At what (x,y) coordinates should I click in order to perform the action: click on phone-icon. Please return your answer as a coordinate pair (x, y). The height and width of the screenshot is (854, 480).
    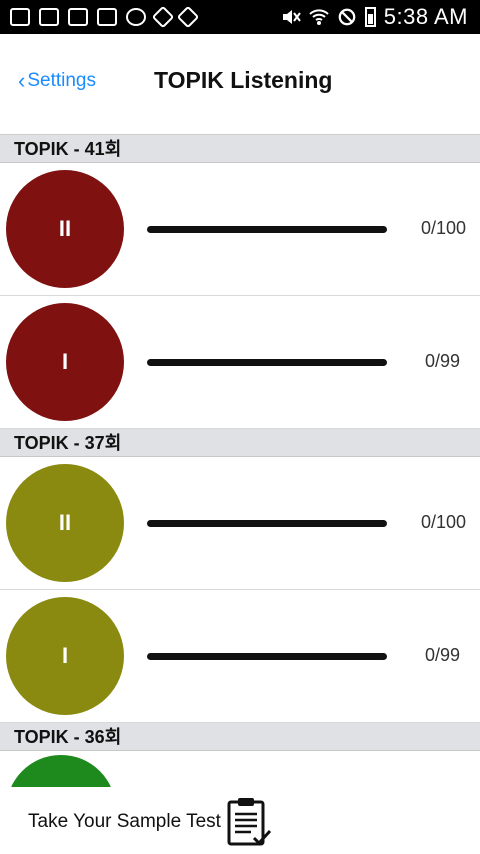
    Looking at the image, I should click on (107, 17).